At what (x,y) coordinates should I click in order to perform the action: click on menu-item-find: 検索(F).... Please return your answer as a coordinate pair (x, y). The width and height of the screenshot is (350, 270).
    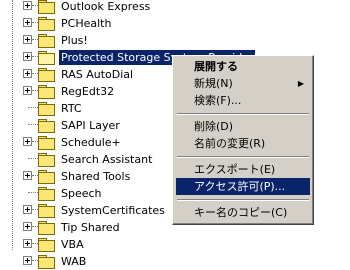
    Looking at the image, I should click on (243, 100).